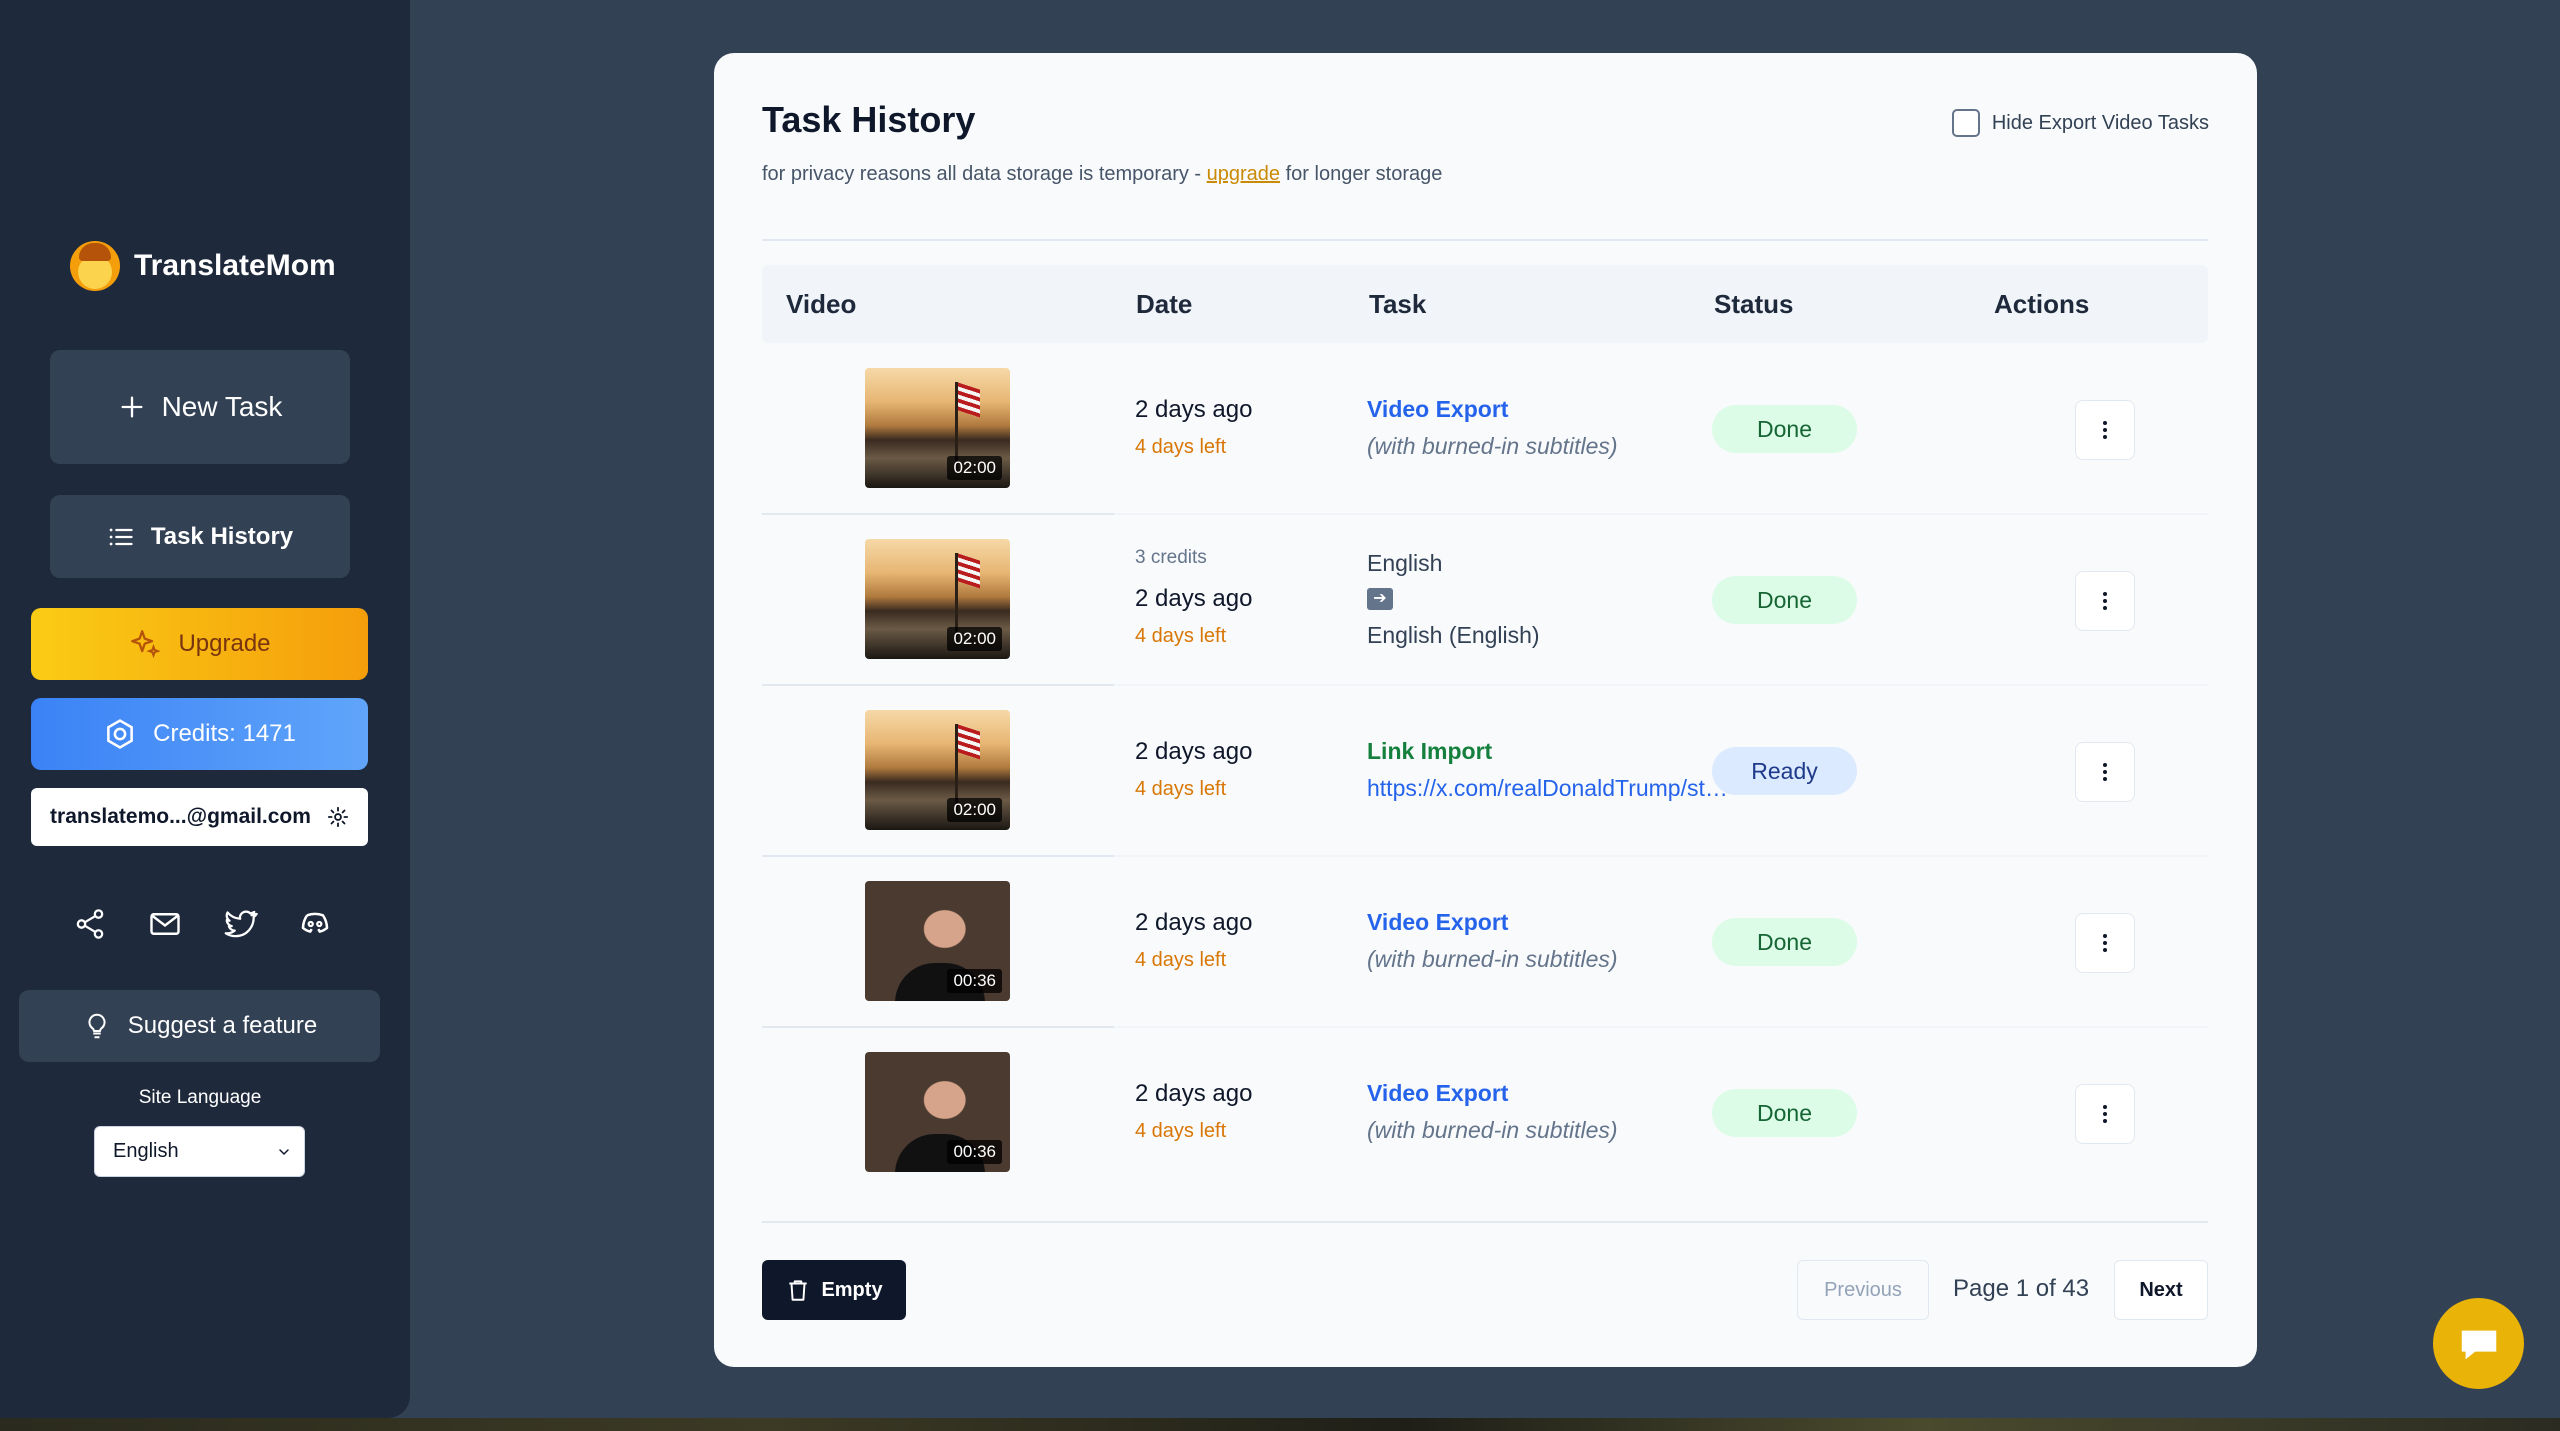  What do you see at coordinates (120, 734) in the screenshot?
I see `credits-icon` at bounding box center [120, 734].